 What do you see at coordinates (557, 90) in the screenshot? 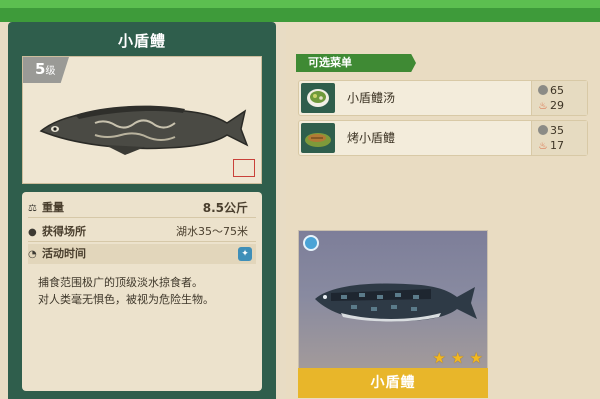
I see `coin-value: 65` at bounding box center [557, 90].